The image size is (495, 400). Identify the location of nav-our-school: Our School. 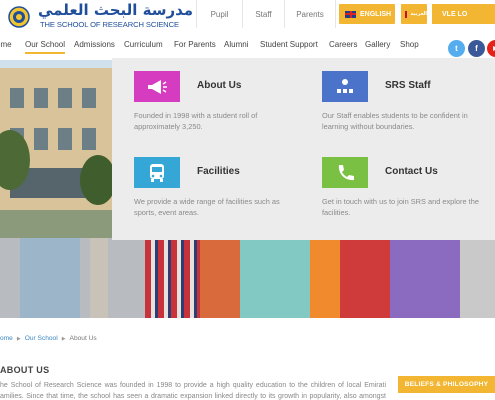
(45, 47).